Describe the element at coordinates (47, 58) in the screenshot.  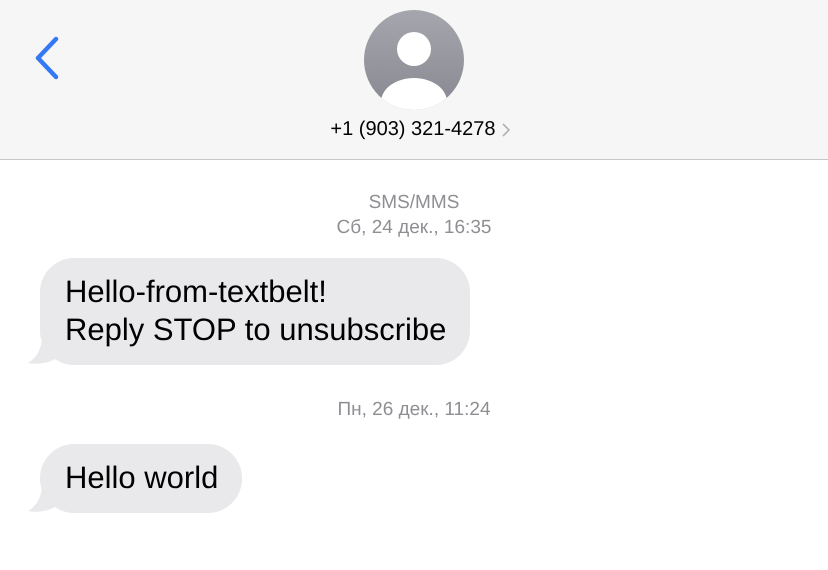
I see `back-icon` at that location.